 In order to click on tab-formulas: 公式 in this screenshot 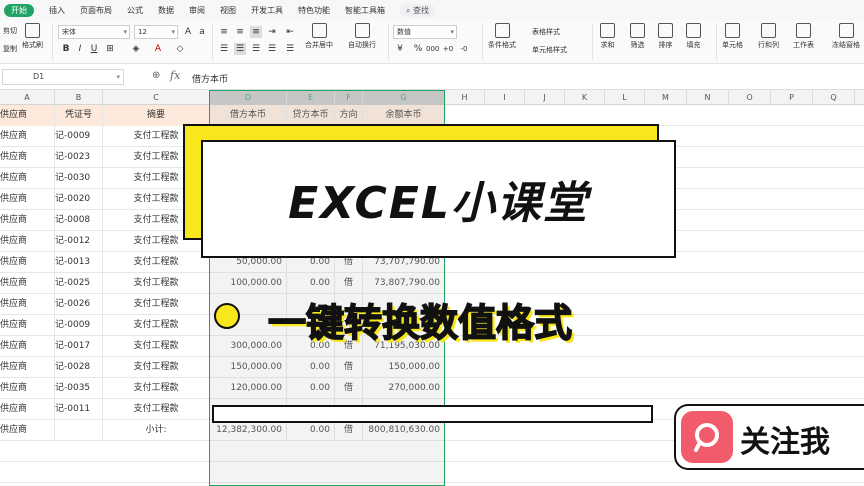, I will do `click(135, 10)`.